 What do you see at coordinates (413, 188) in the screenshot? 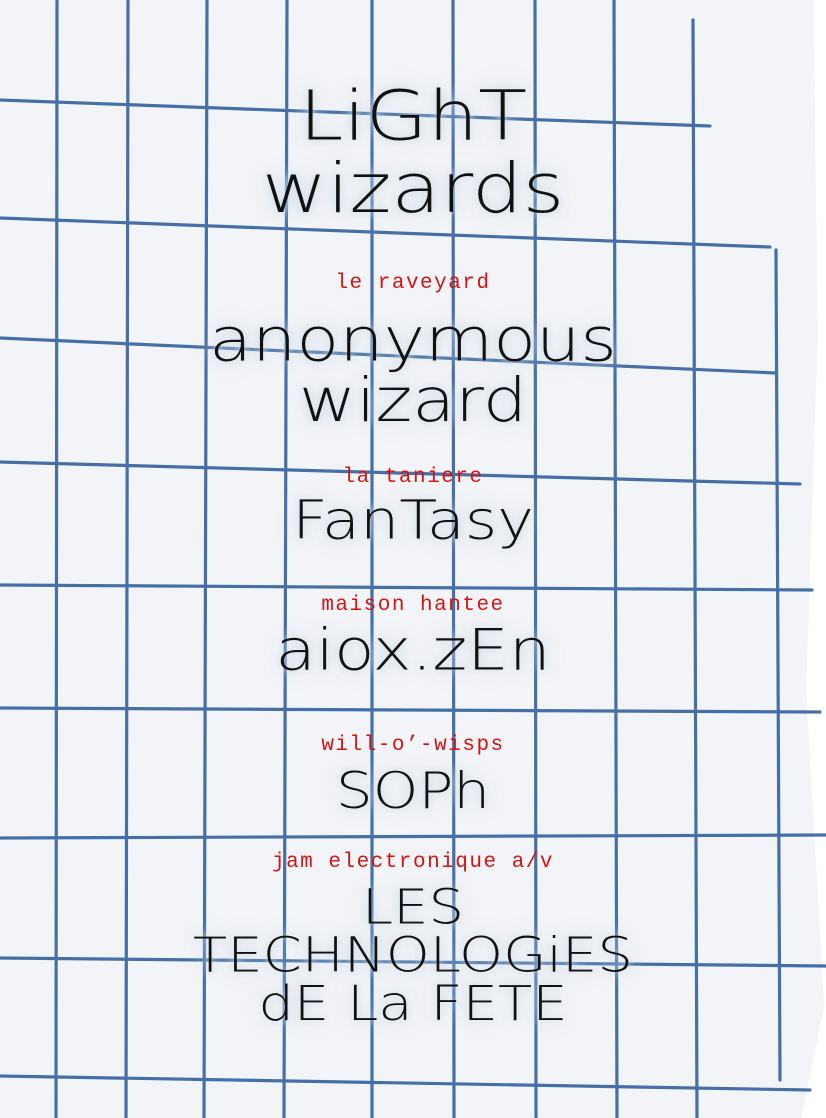
I see `headliner-line-2: wizards` at bounding box center [413, 188].